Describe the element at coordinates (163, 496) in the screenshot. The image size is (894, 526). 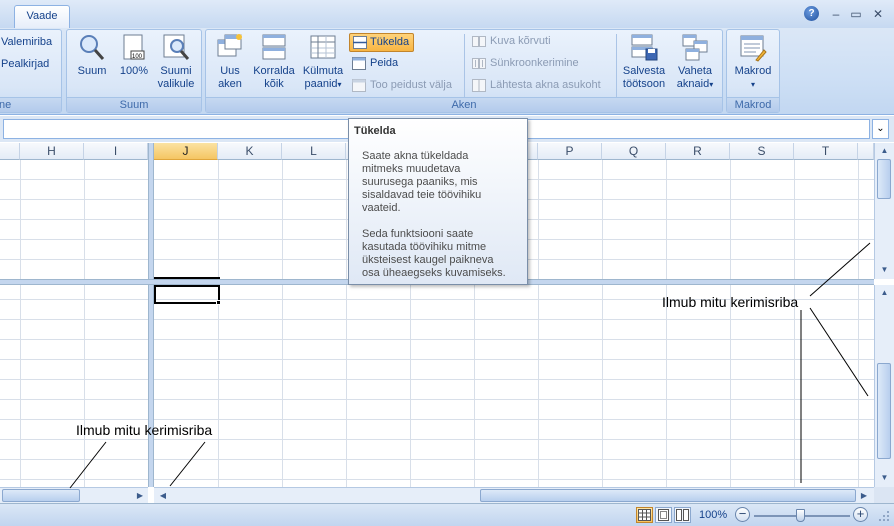
I see `scroll-left-icon: ◀` at that location.